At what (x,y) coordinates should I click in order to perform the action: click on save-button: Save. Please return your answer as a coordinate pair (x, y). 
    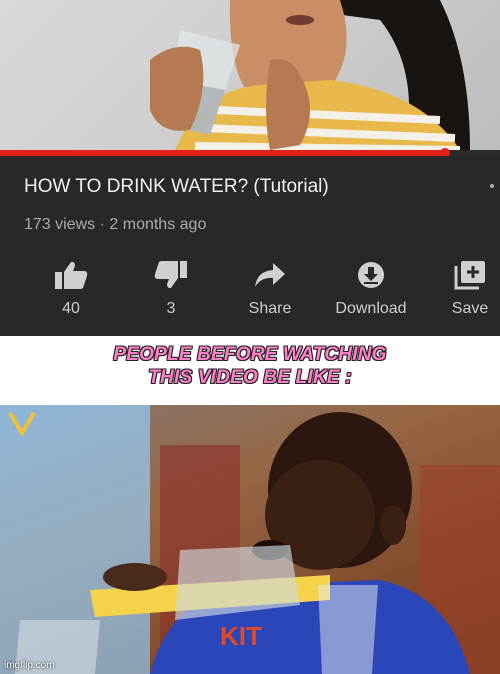
    Looking at the image, I should click on (462, 289).